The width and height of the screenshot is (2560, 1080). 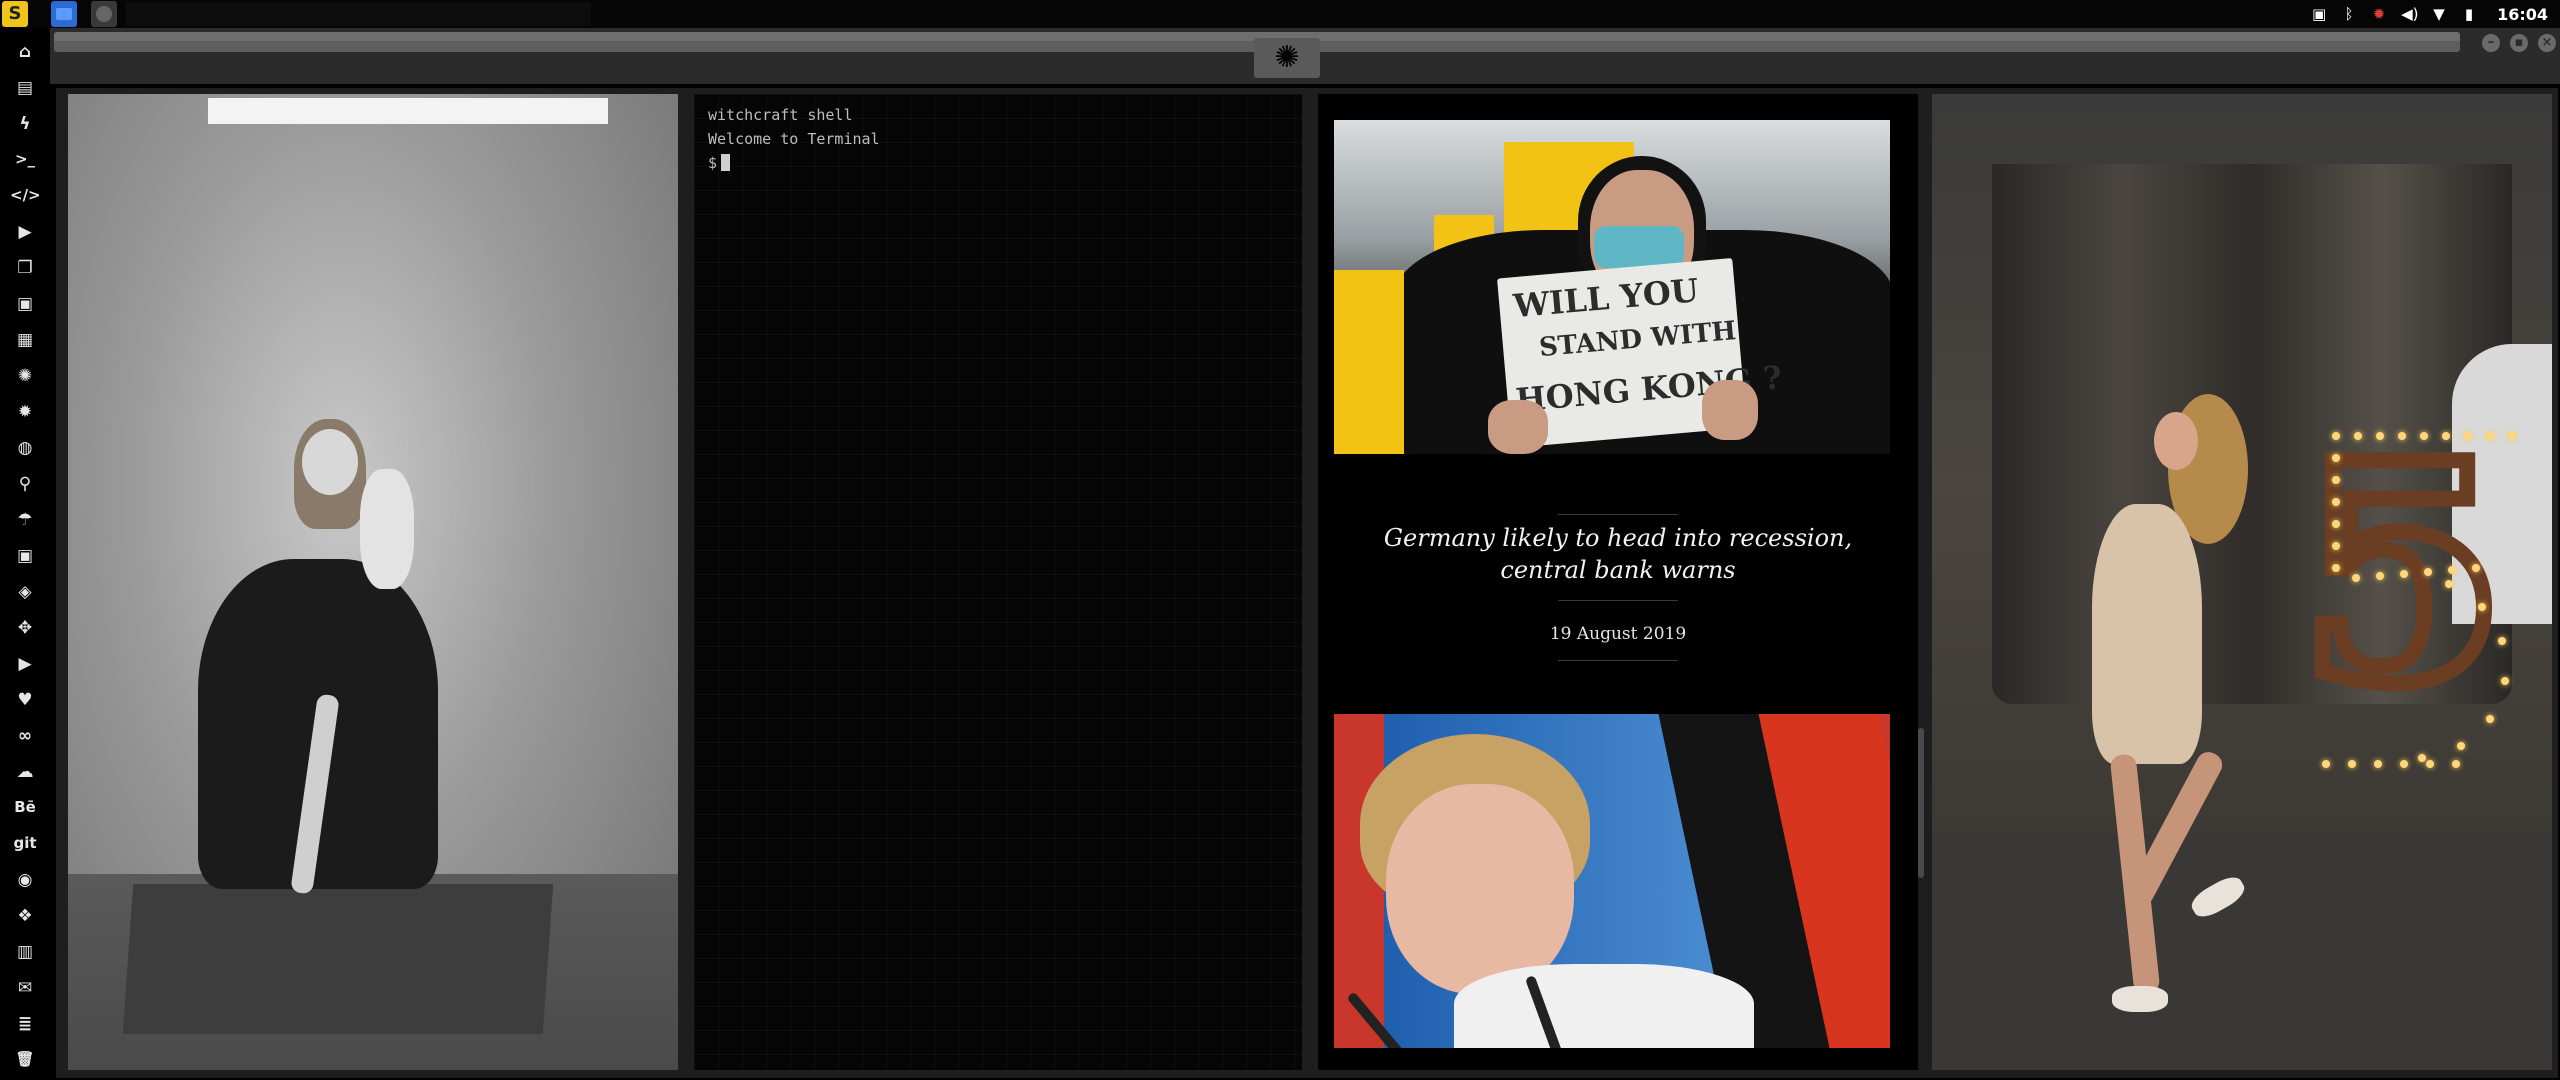 What do you see at coordinates (2242, 952) in the screenshot?
I see `floor` at bounding box center [2242, 952].